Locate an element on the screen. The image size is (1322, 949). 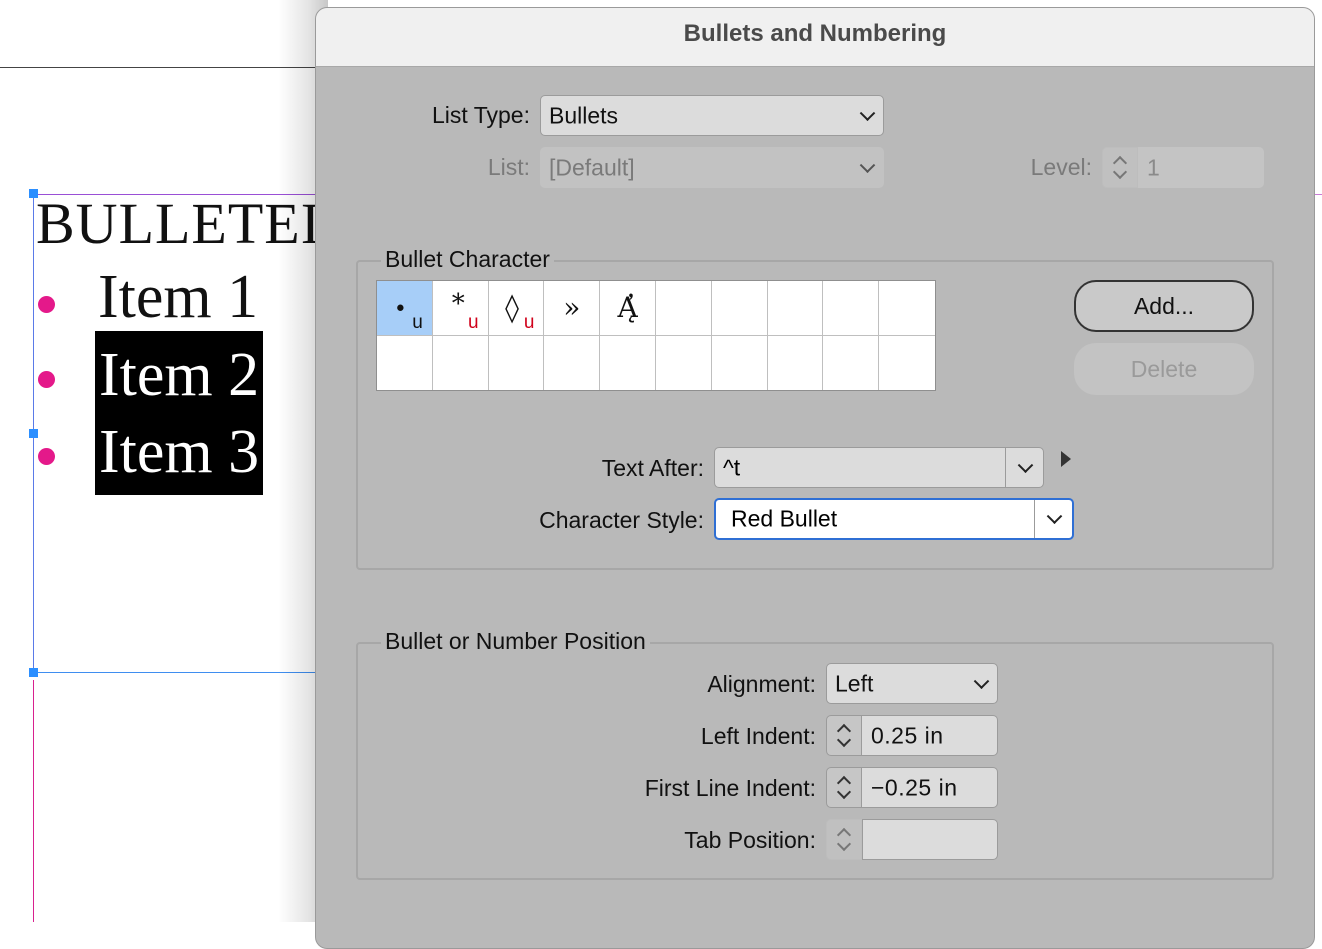
first-line-indent-value: −0.25 in is located at coordinates (914, 787).